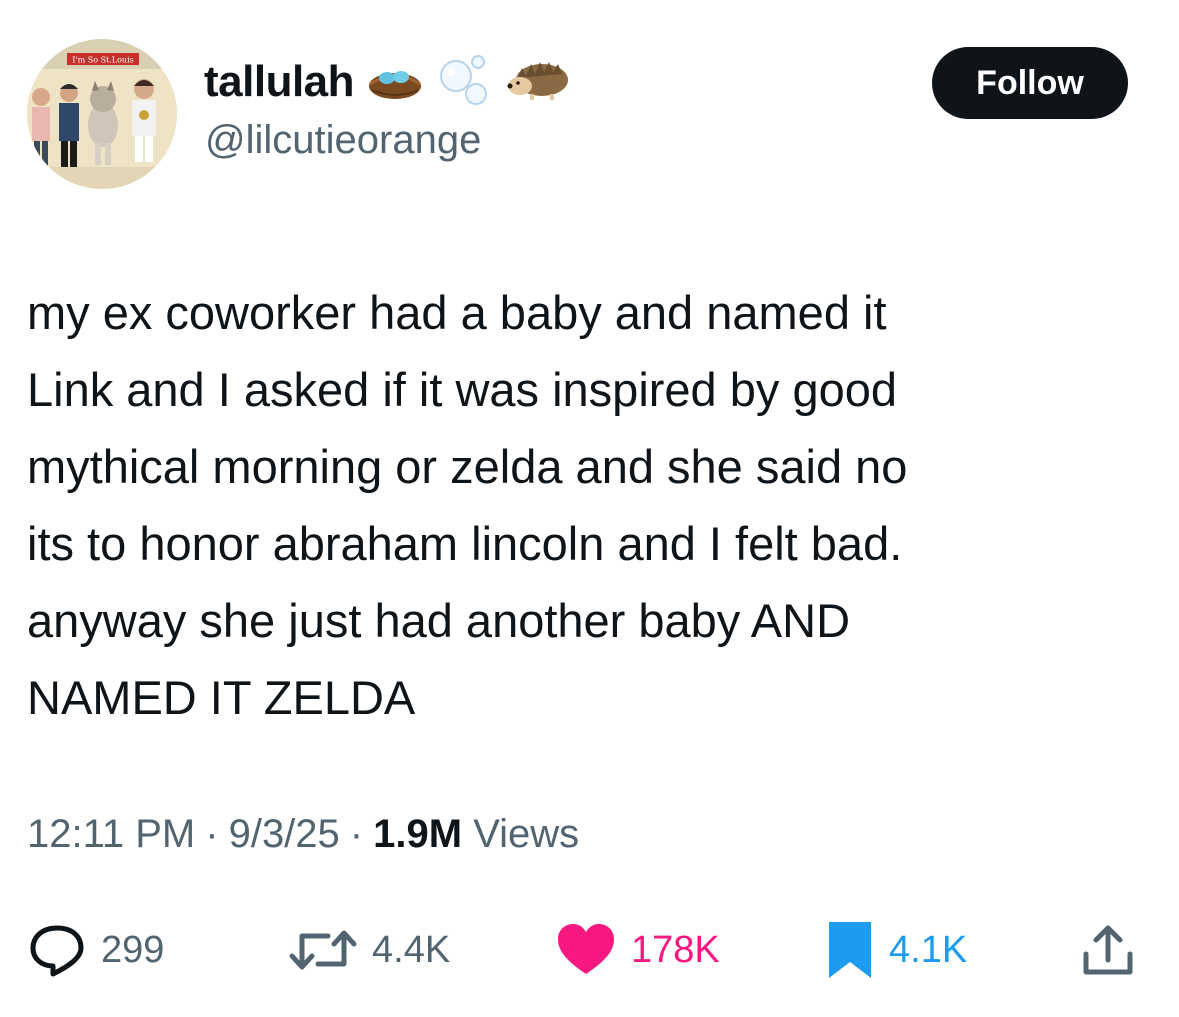  I want to click on bookmark-icon, so click(850, 950).